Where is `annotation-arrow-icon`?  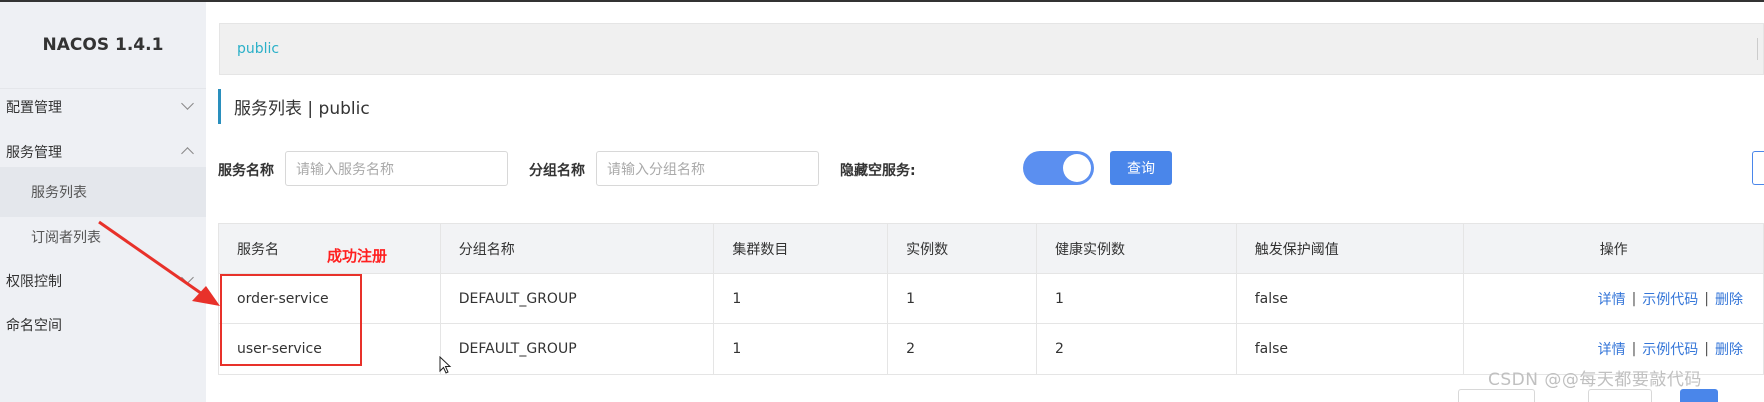
annotation-arrow-icon is located at coordinates (159, 263).